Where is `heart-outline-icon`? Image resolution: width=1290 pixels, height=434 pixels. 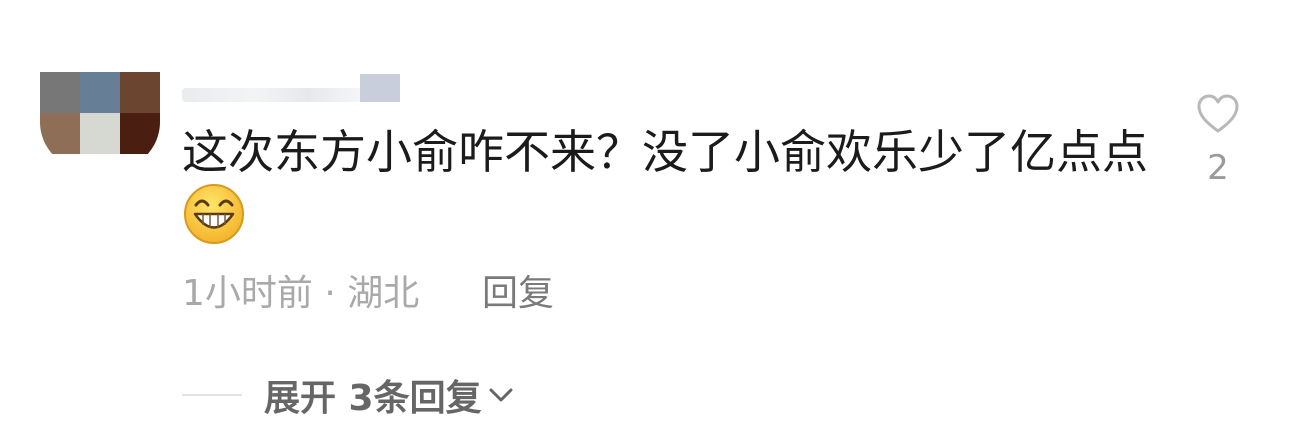
heart-outline-icon is located at coordinates (1218, 113).